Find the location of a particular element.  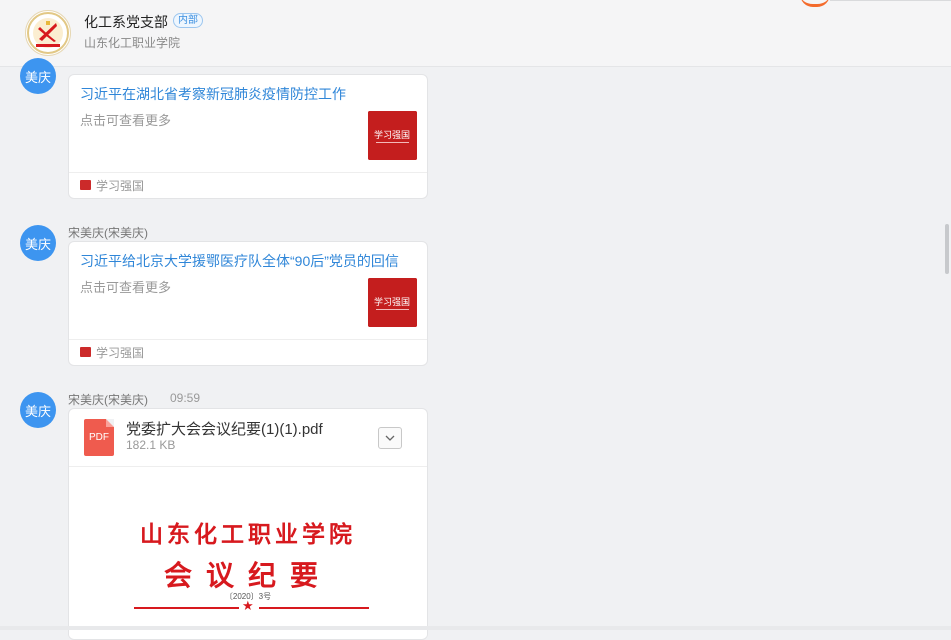

file-type-label: PDF is located at coordinates (99, 437).